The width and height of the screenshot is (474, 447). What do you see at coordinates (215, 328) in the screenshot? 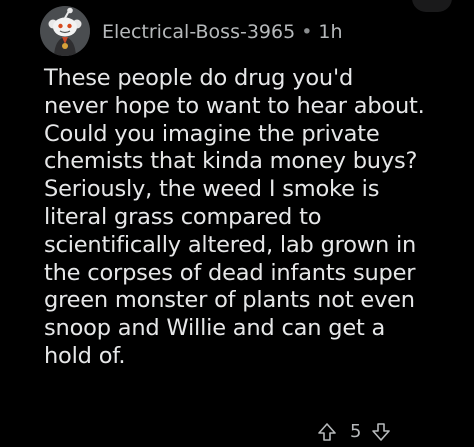
I see `comment-line: snoop and Willie and can get a` at bounding box center [215, 328].